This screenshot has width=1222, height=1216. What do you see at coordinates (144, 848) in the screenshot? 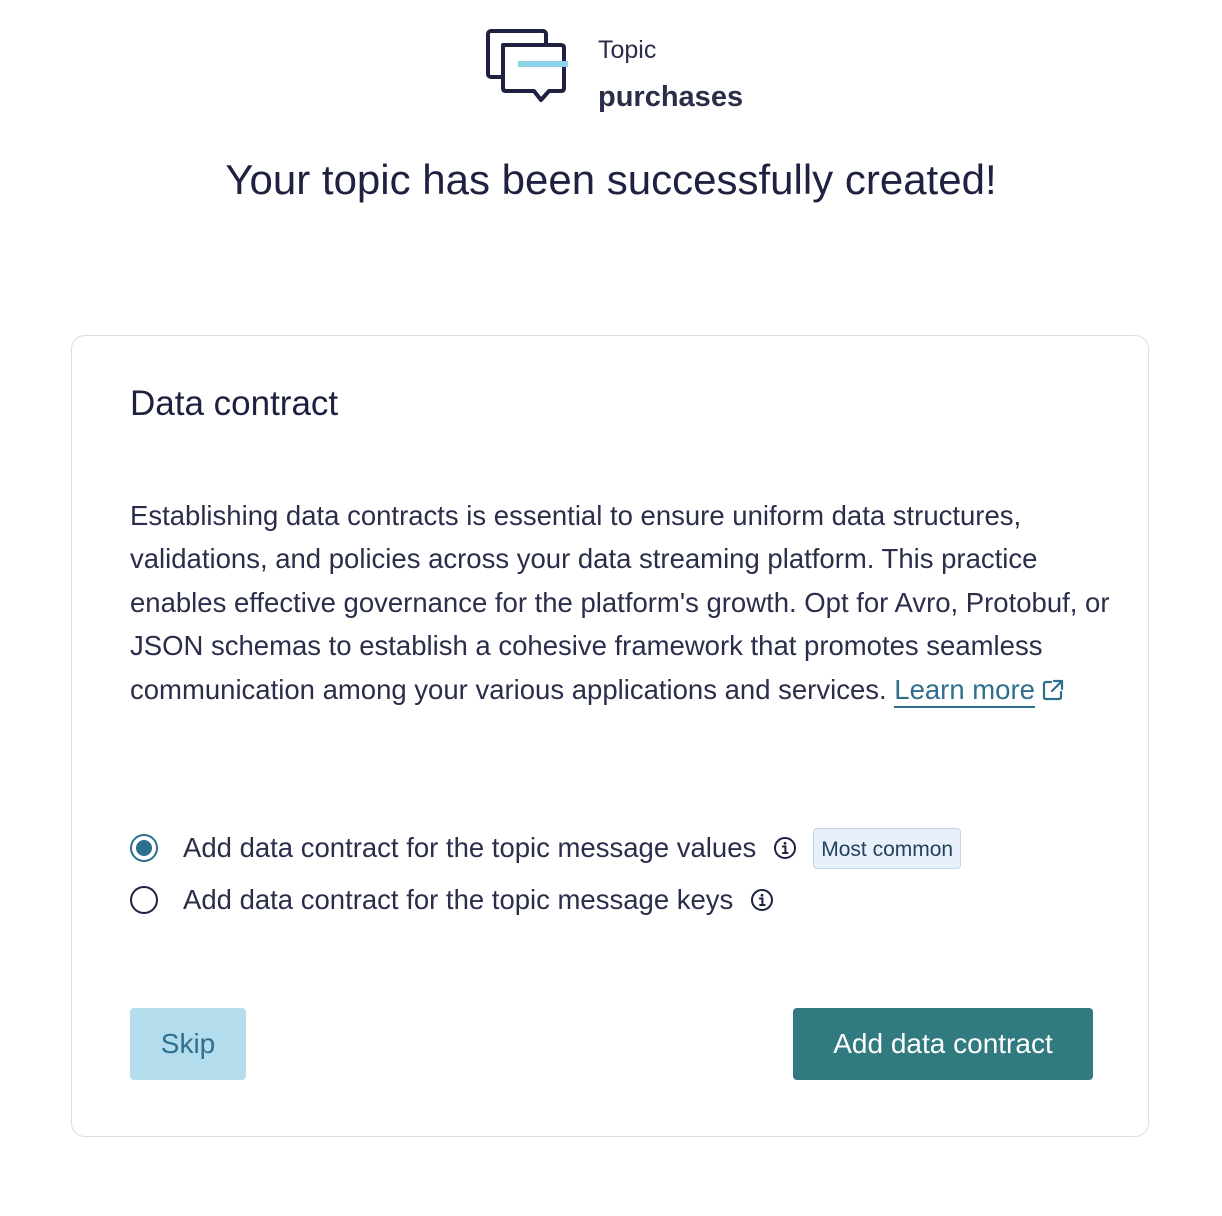
I see `radio-message-values` at bounding box center [144, 848].